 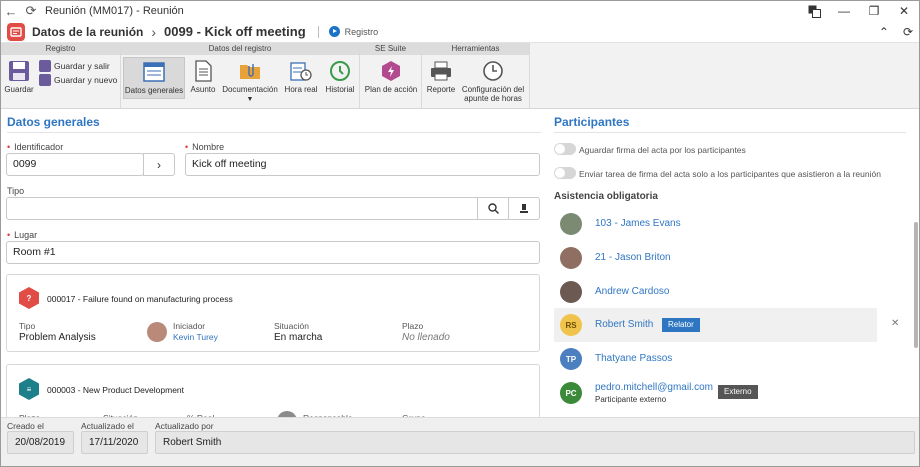 I want to click on save-new-icon, so click(x=45, y=80).